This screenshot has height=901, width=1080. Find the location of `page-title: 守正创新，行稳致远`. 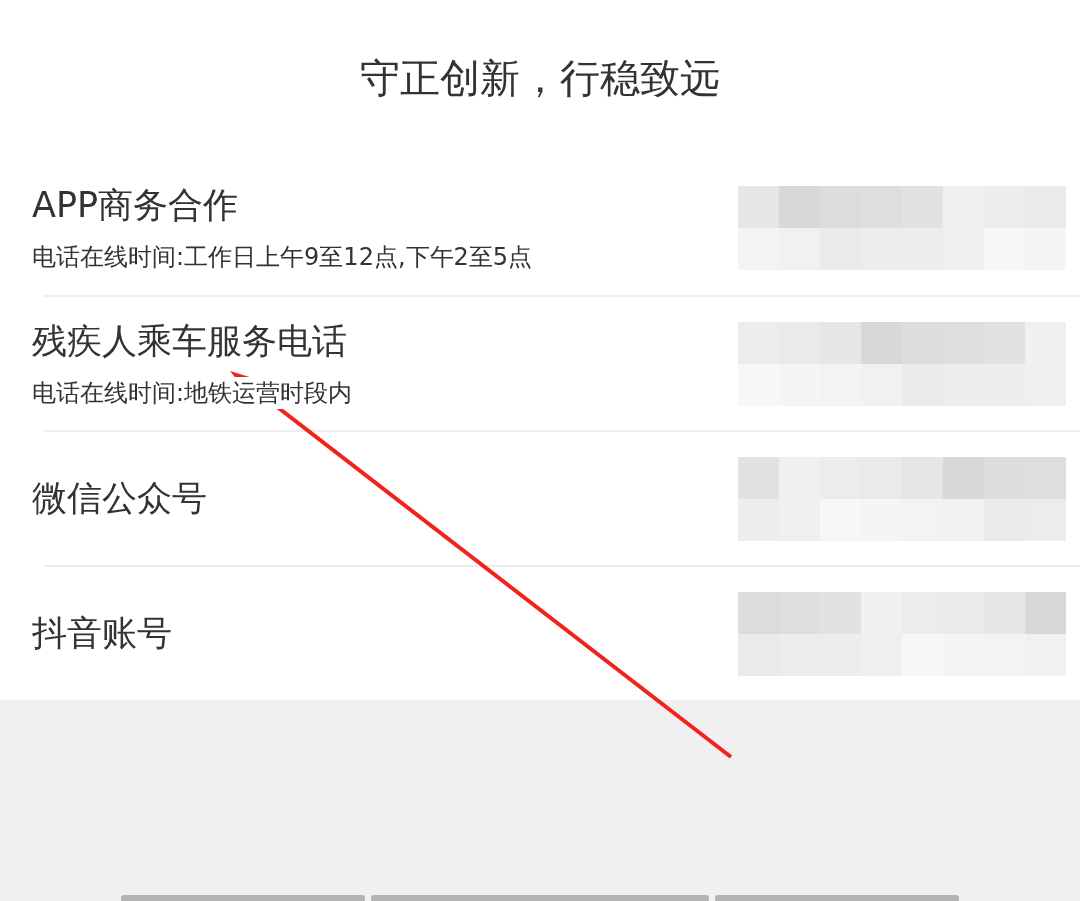

page-title: 守正创新，行稳致远 is located at coordinates (540, 78).